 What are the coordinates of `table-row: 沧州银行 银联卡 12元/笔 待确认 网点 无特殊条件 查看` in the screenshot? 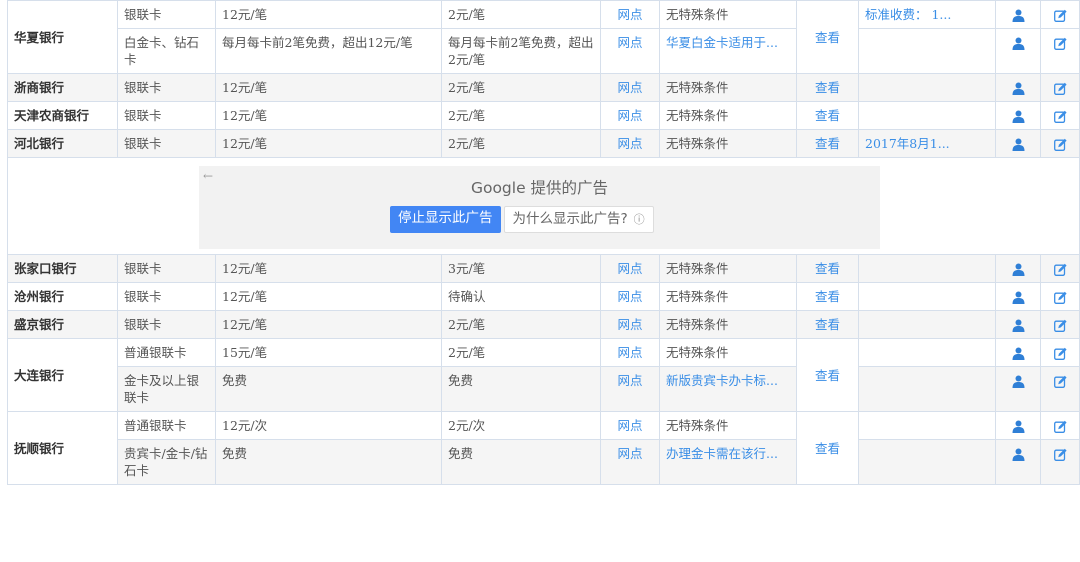 It's located at (543, 296).